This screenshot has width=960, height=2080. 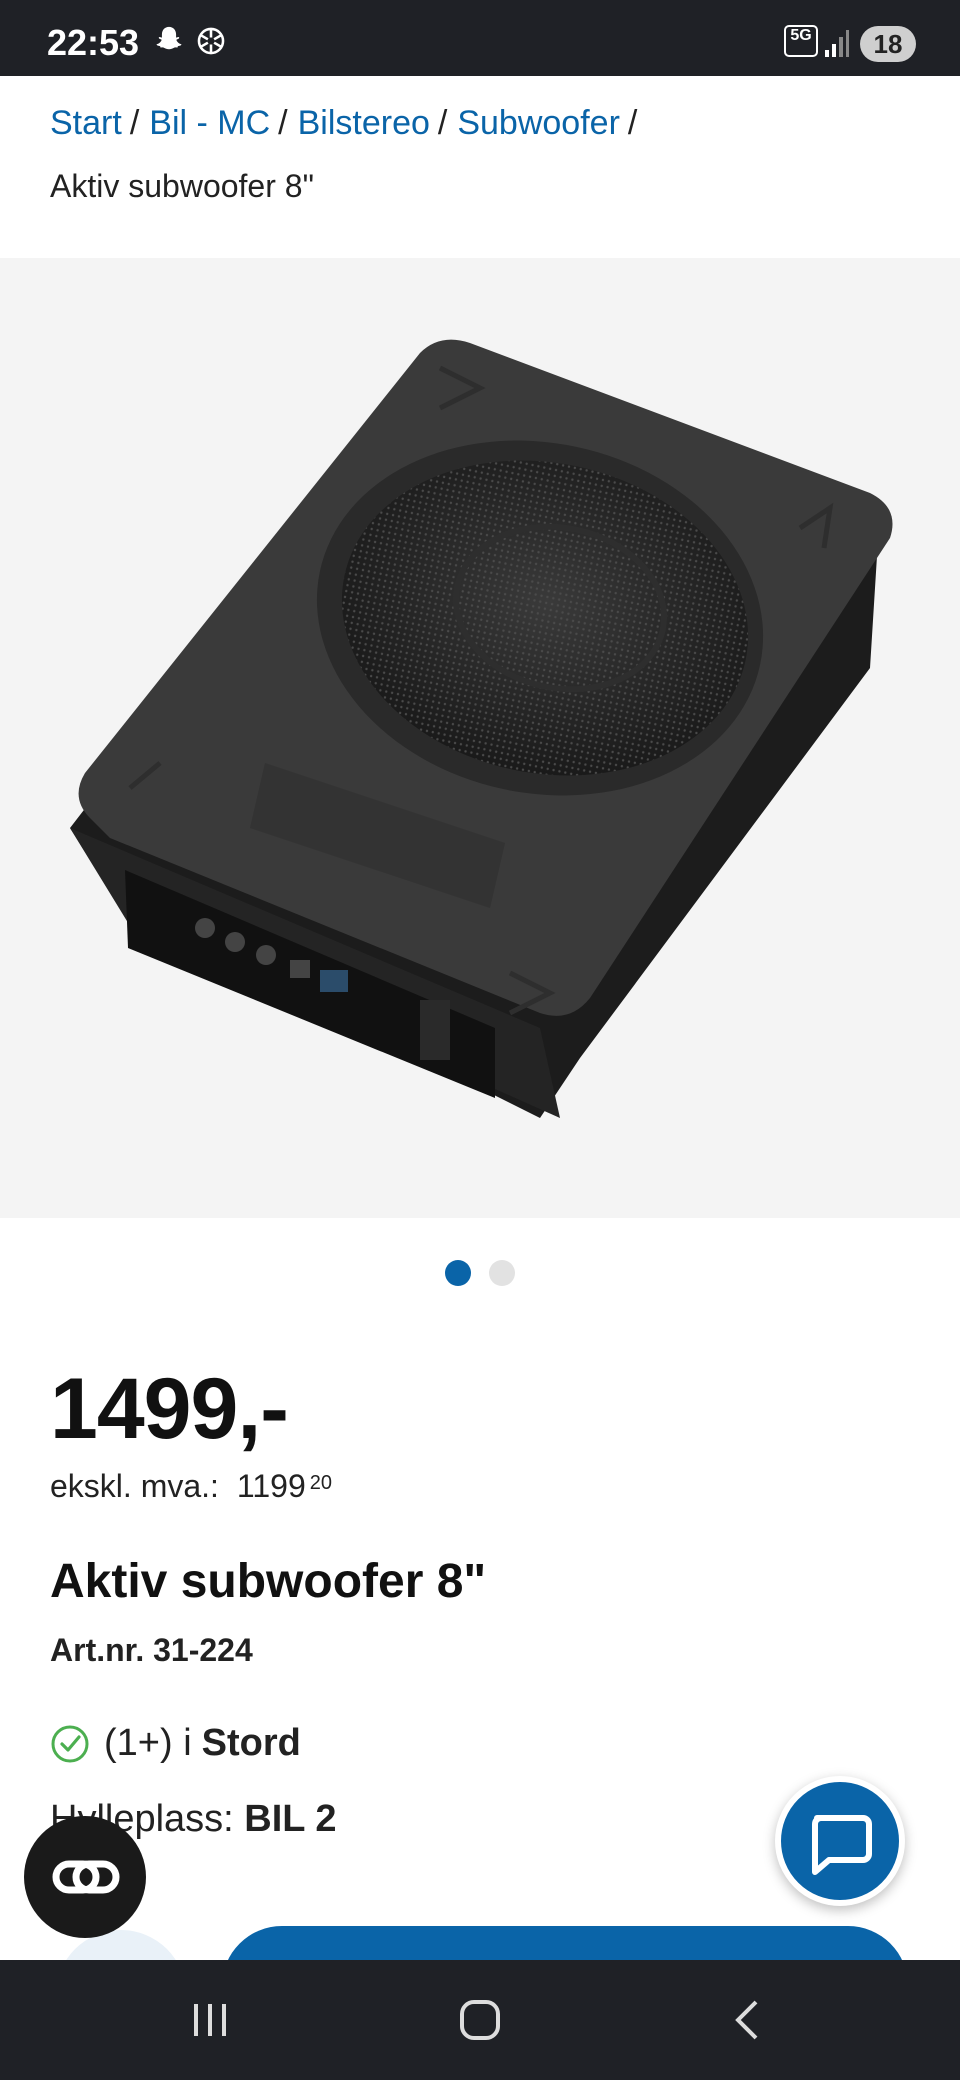 What do you see at coordinates (320, 1483) in the screenshot?
I see `ex-vat-cents: 20` at bounding box center [320, 1483].